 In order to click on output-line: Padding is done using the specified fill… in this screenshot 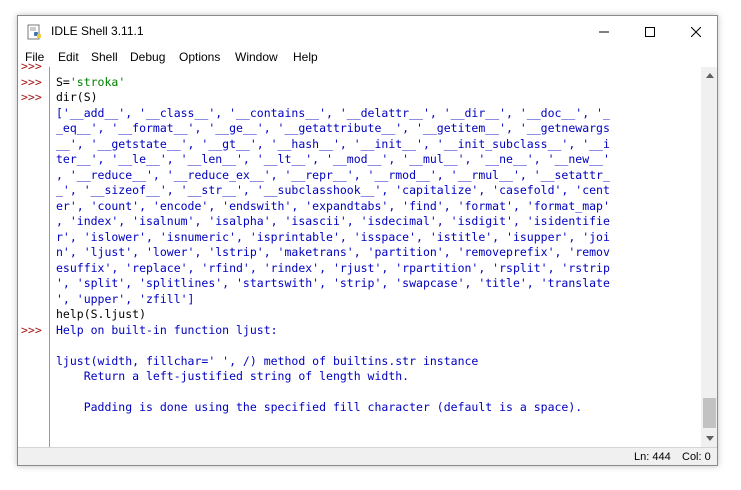, I will do `click(319, 407)`.